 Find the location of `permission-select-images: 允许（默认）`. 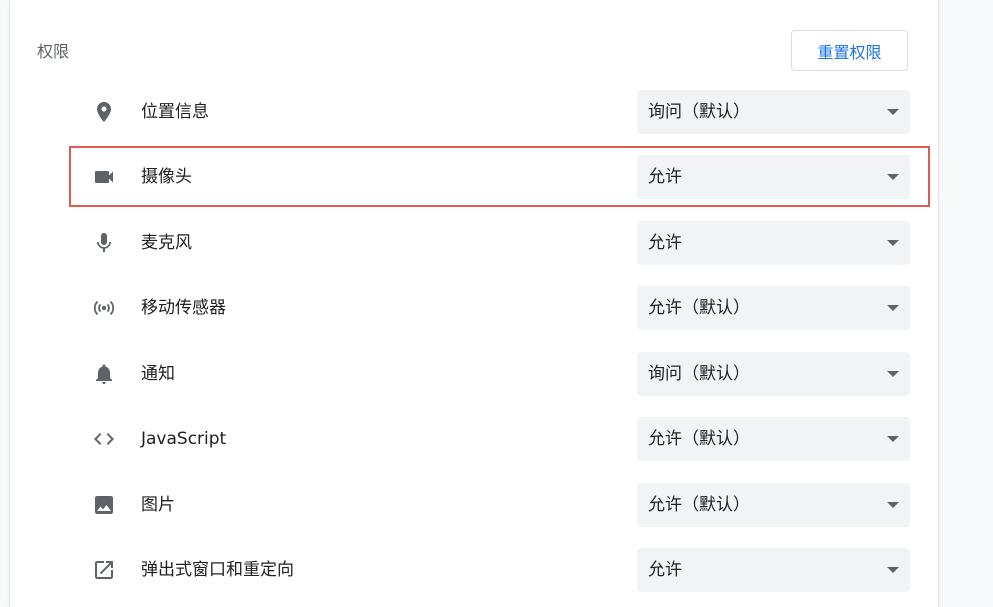

permission-select-images: 允许（默认） is located at coordinates (773, 505).